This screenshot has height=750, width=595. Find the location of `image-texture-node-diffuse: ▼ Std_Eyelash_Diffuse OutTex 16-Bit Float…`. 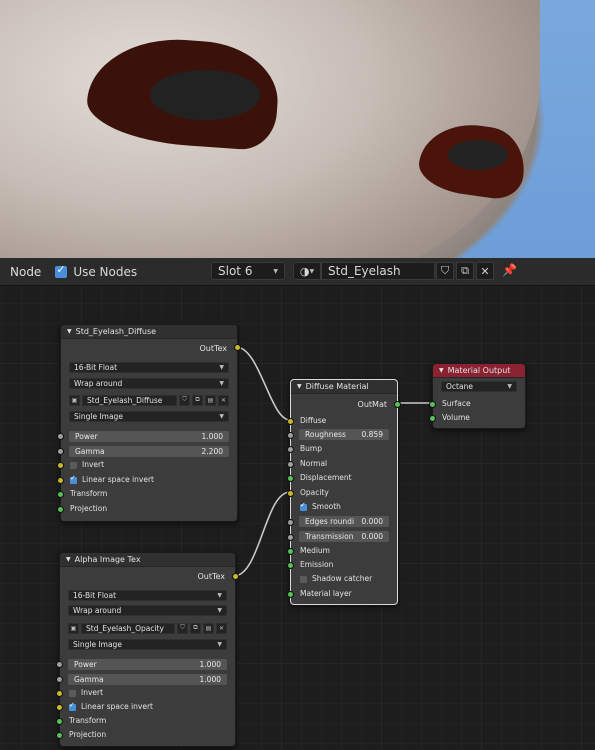

image-texture-node-diffuse: ▼ Std_Eyelash_Diffuse OutTex 16-Bit Float… is located at coordinates (149, 423).